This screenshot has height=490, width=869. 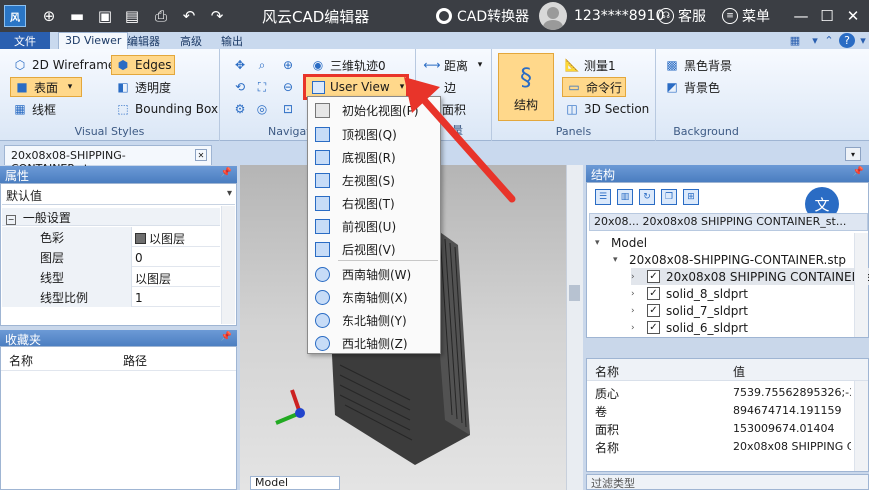 What do you see at coordinates (46, 87) in the screenshot?
I see `surface-button: ■ 表面 ▾` at bounding box center [46, 87].